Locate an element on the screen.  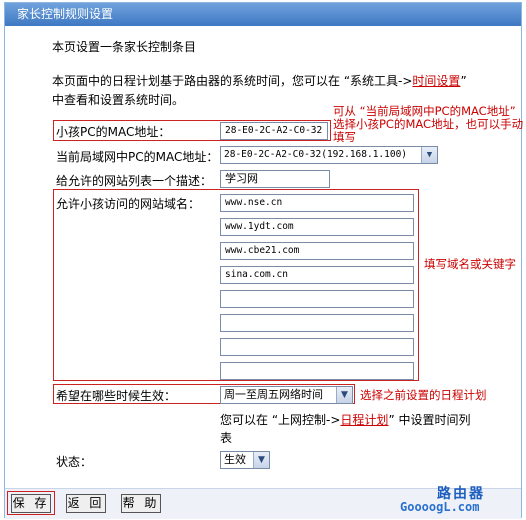
schedule-select: 周一至周五网络时间 ▼ is located at coordinates (286, 395).